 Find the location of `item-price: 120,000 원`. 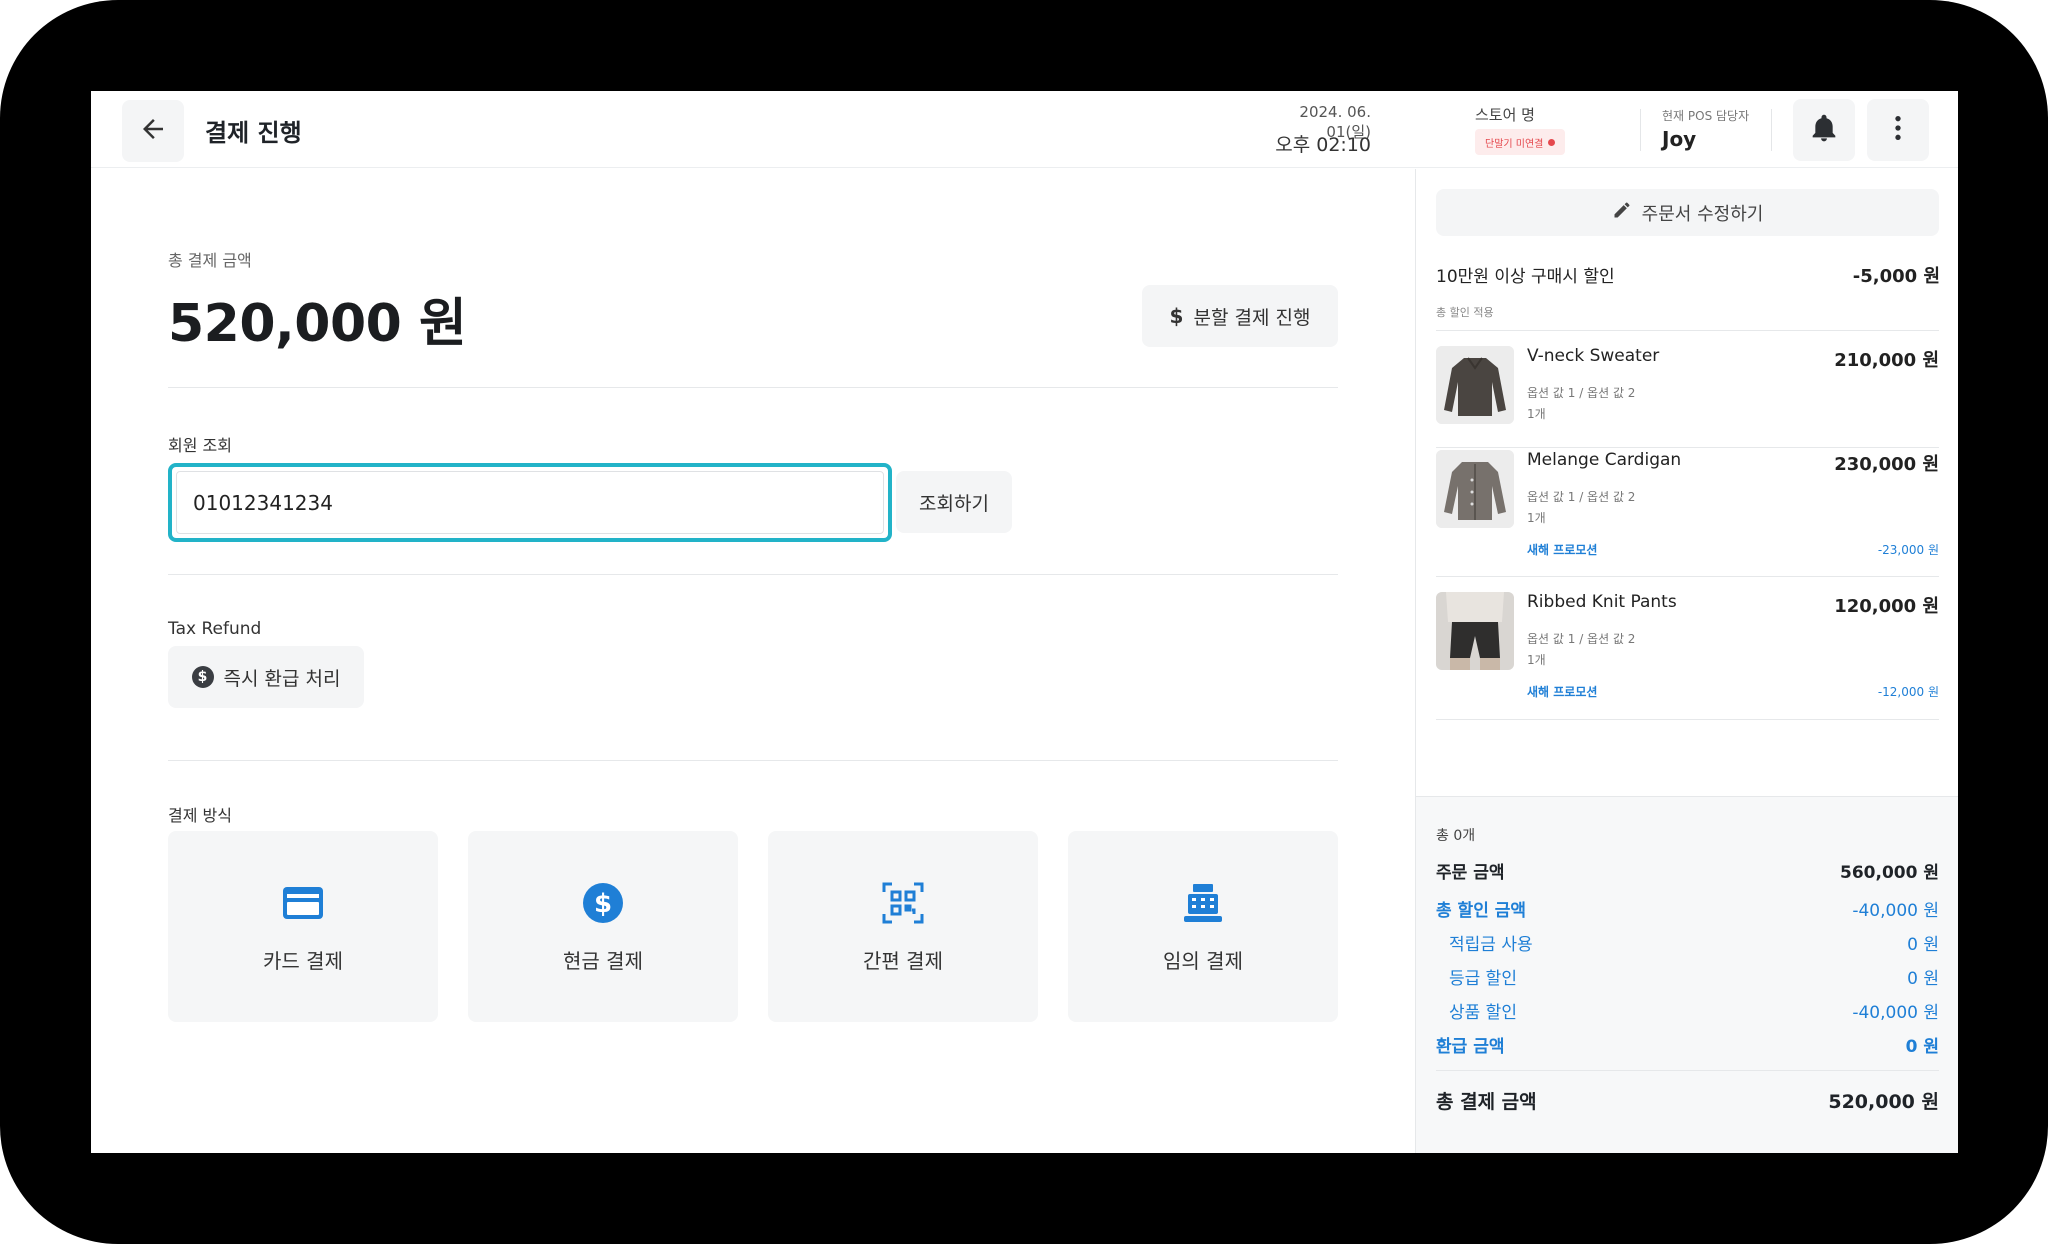

item-price: 120,000 원 is located at coordinates (1886, 606).